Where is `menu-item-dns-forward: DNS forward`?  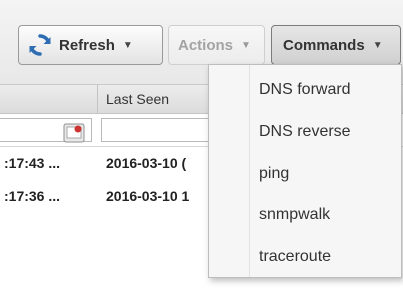 menu-item-dns-forward: DNS forward is located at coordinates (305, 90).